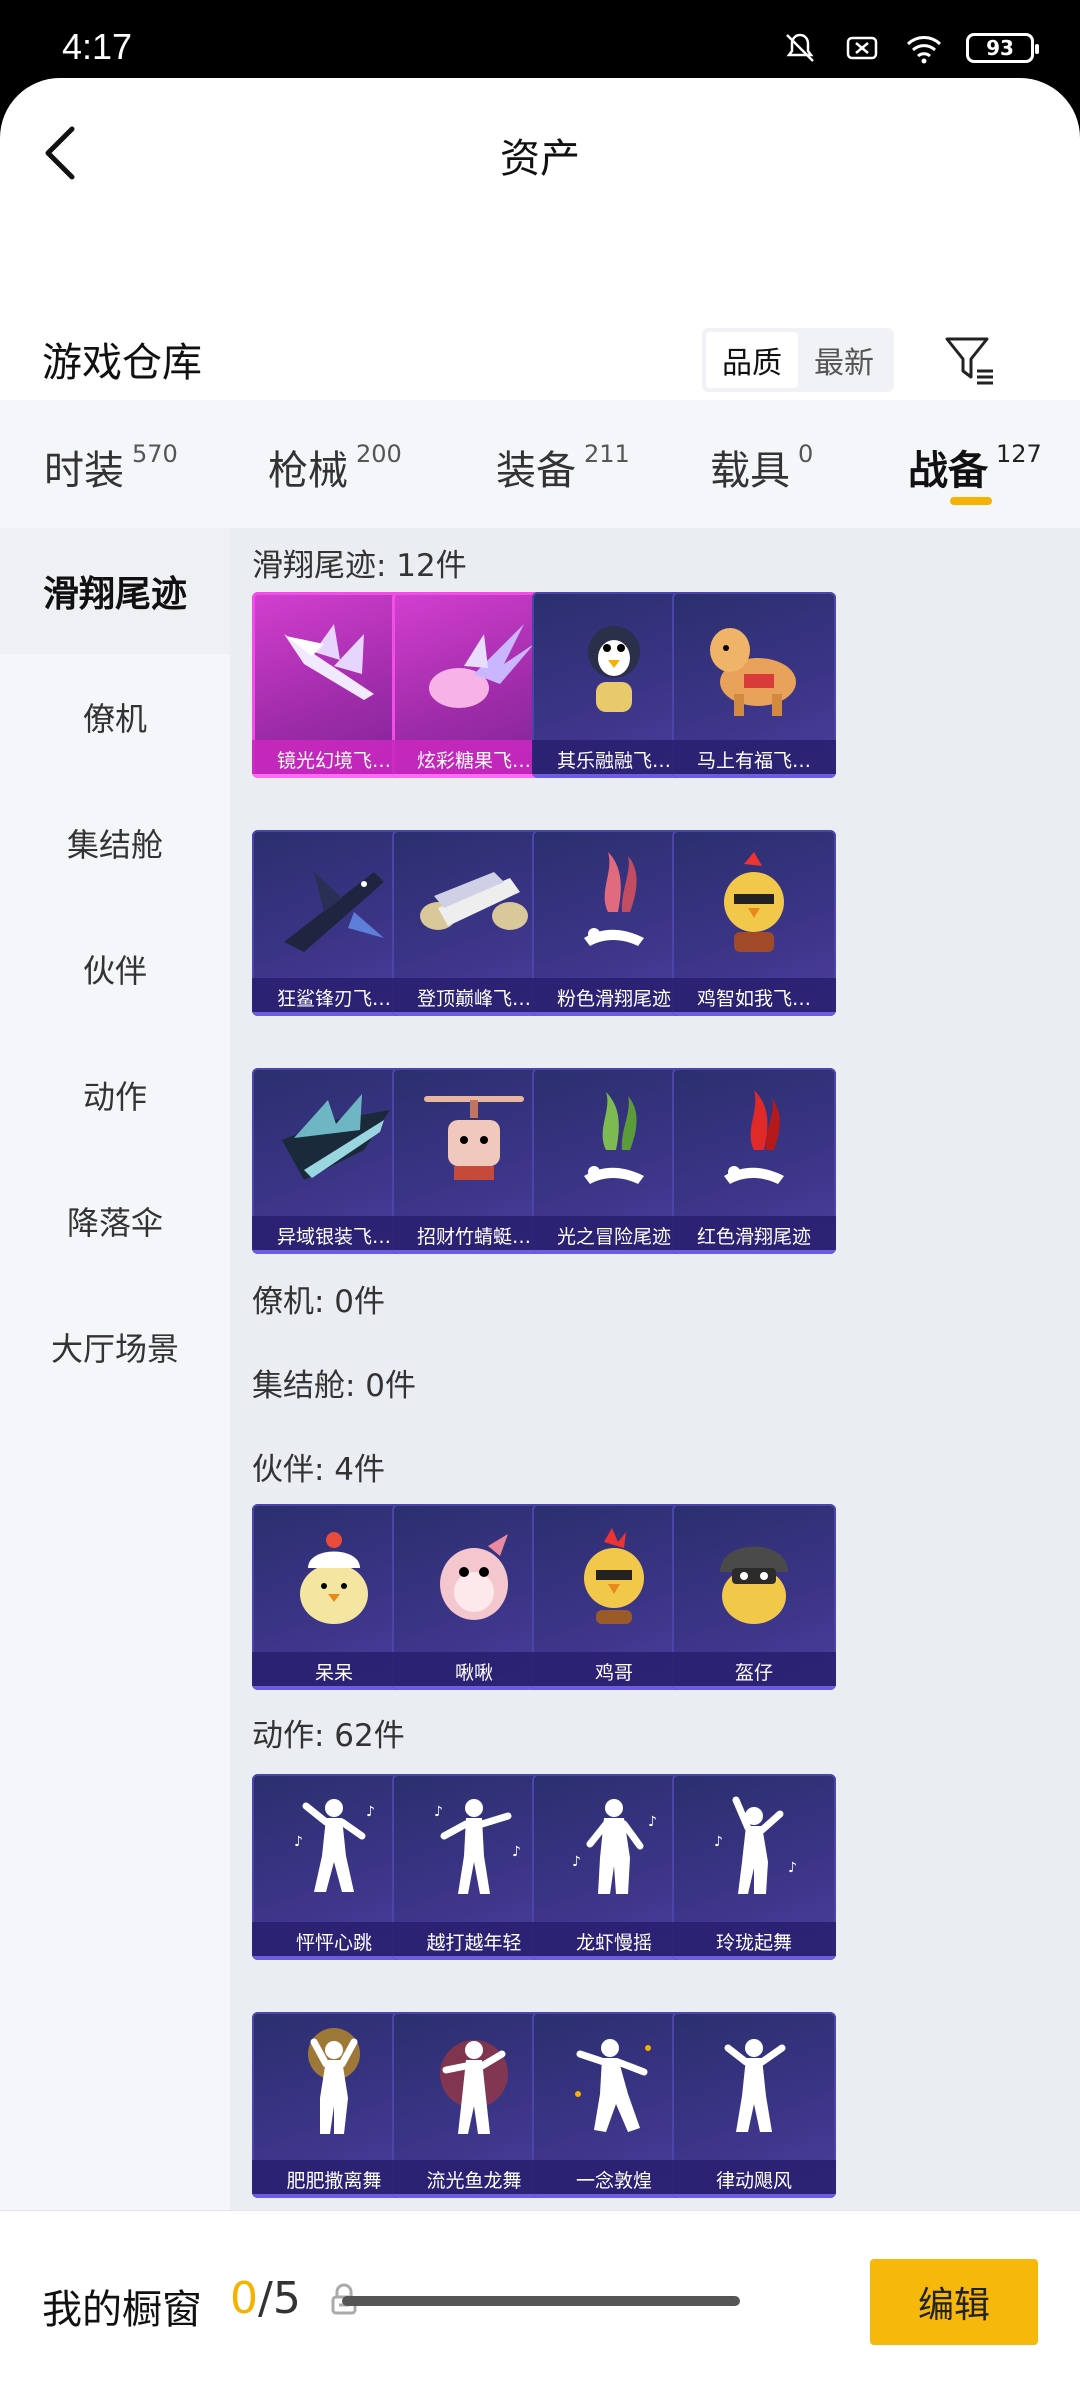 This screenshot has width=1080, height=2400. Describe the element at coordinates (614, 669) in the screenshot. I see `penguin-art-icon` at that location.